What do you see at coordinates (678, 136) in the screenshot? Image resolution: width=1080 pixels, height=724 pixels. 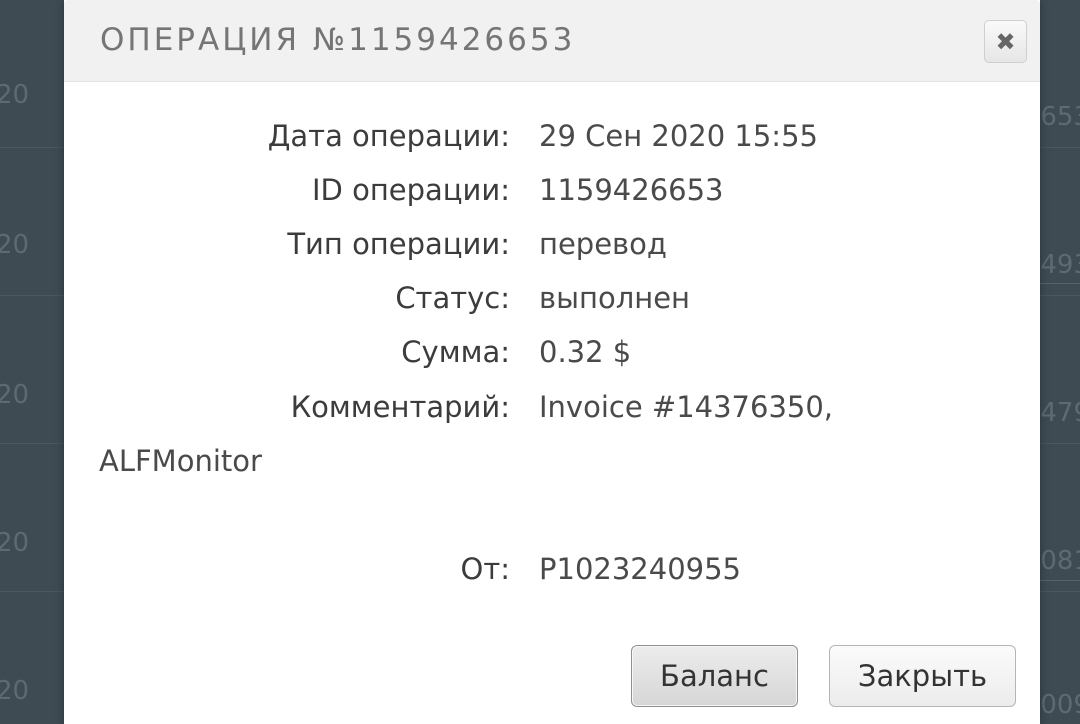 I see `date-value: 29 Сен 2020 15:55` at bounding box center [678, 136].